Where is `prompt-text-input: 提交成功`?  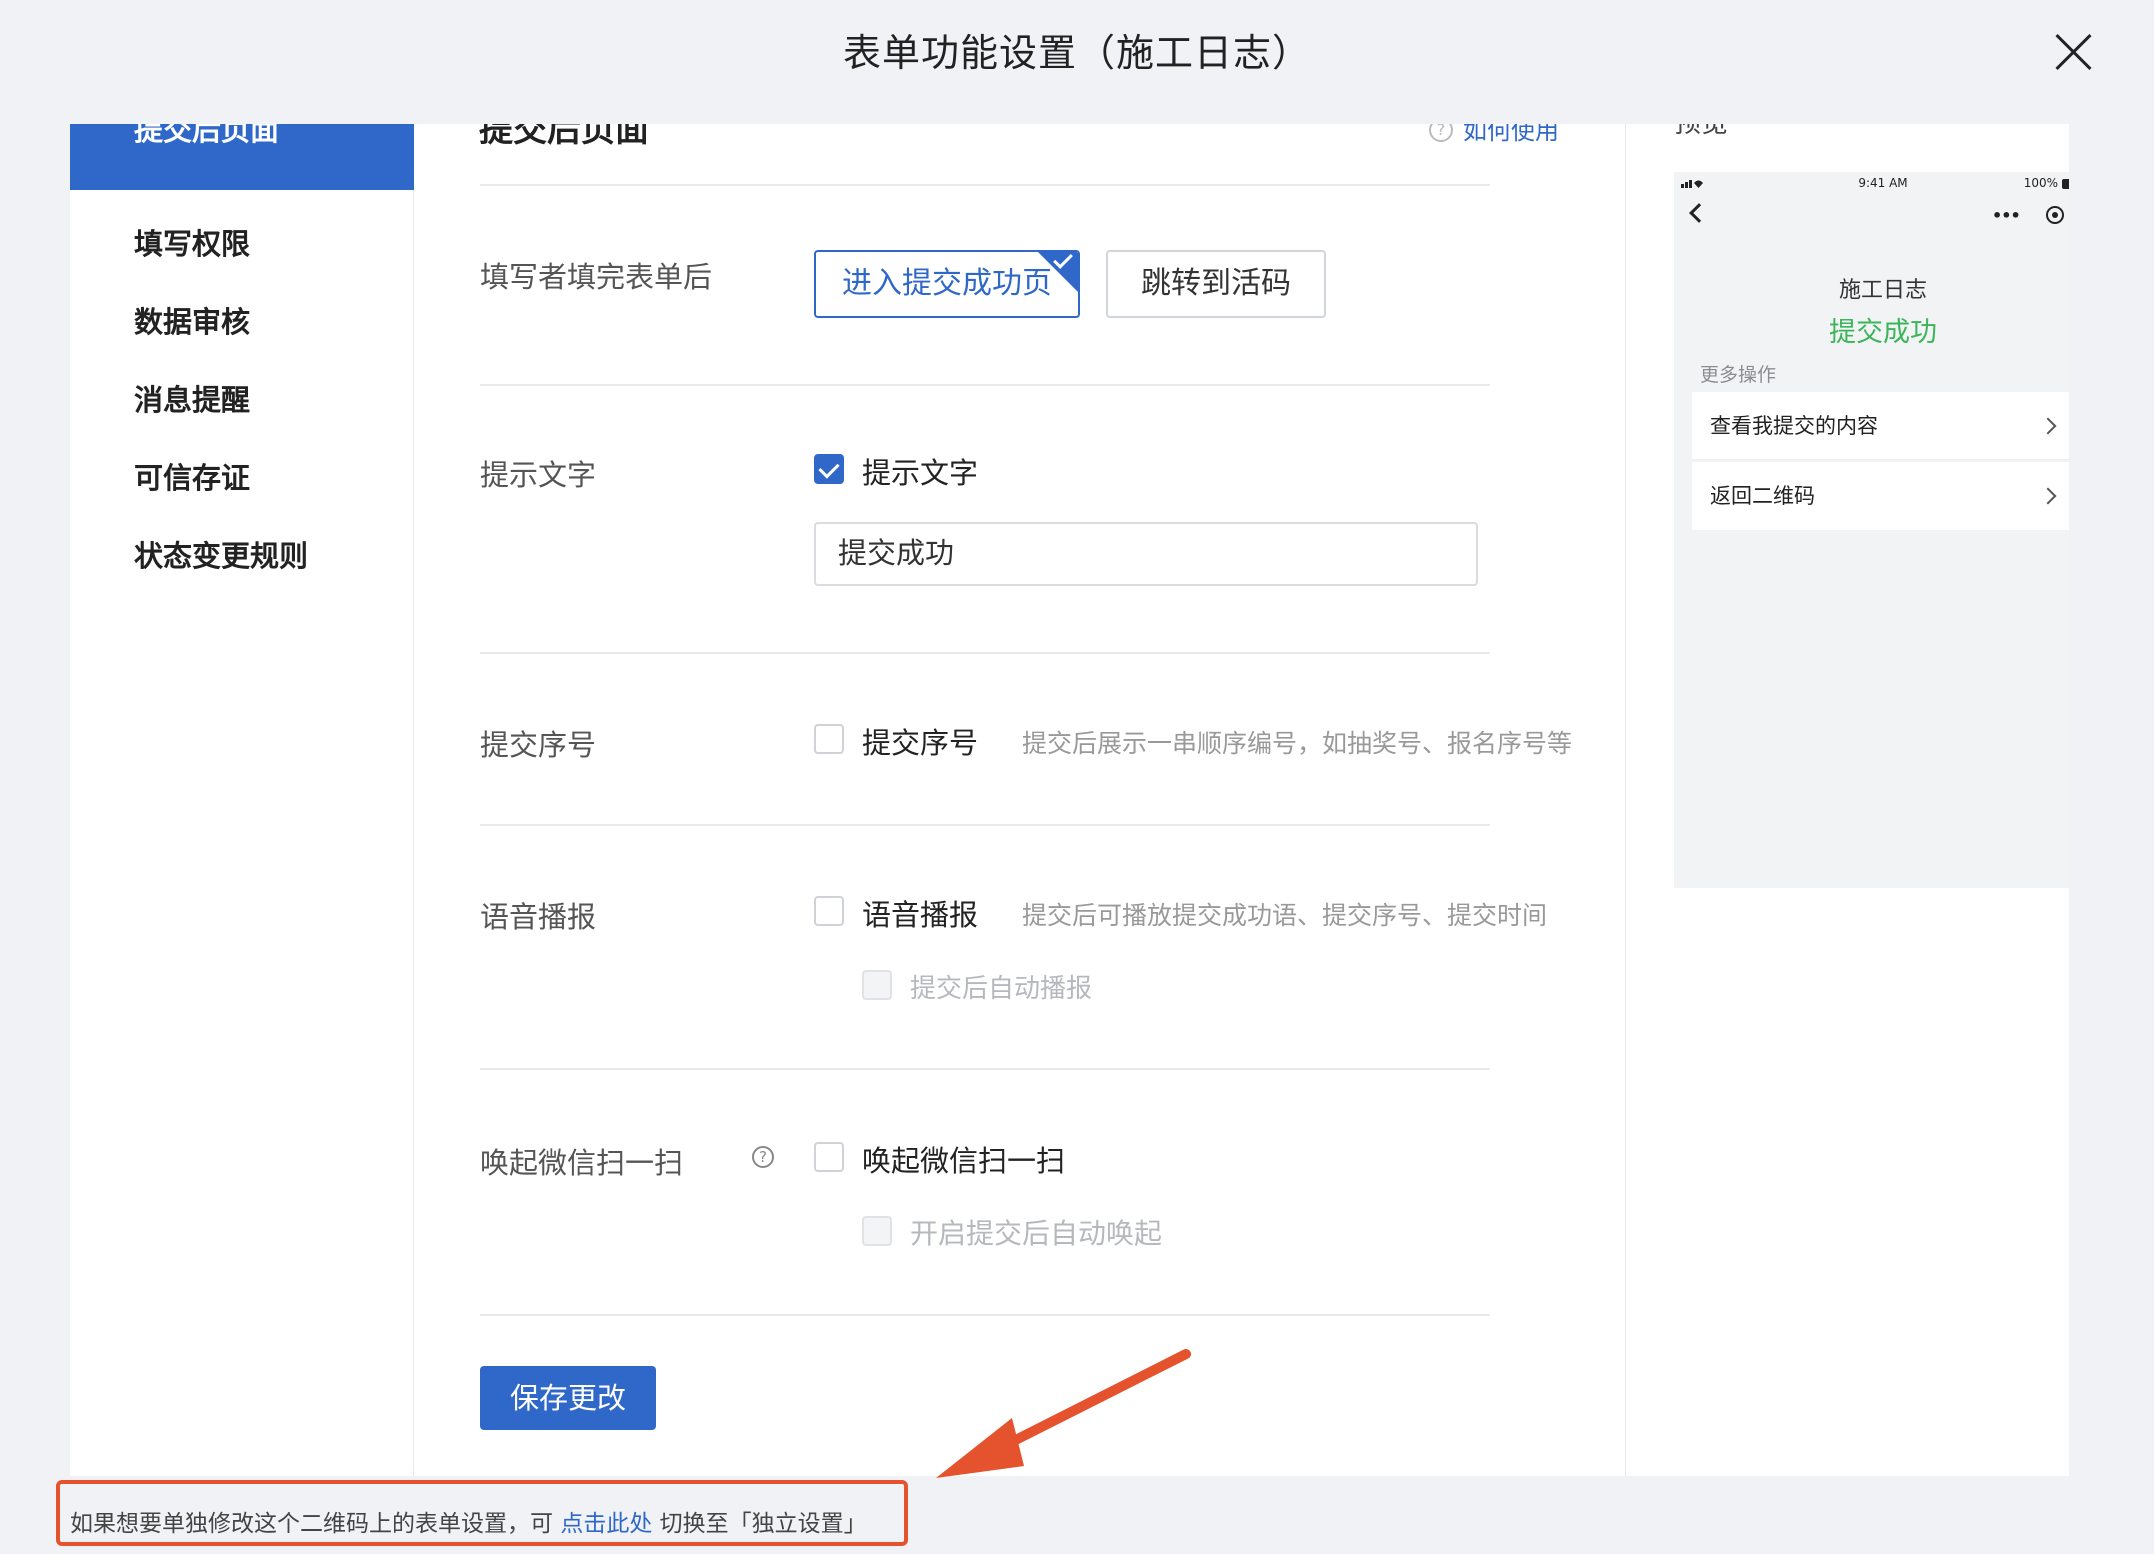
prompt-text-input: 提交成功 is located at coordinates (1146, 554).